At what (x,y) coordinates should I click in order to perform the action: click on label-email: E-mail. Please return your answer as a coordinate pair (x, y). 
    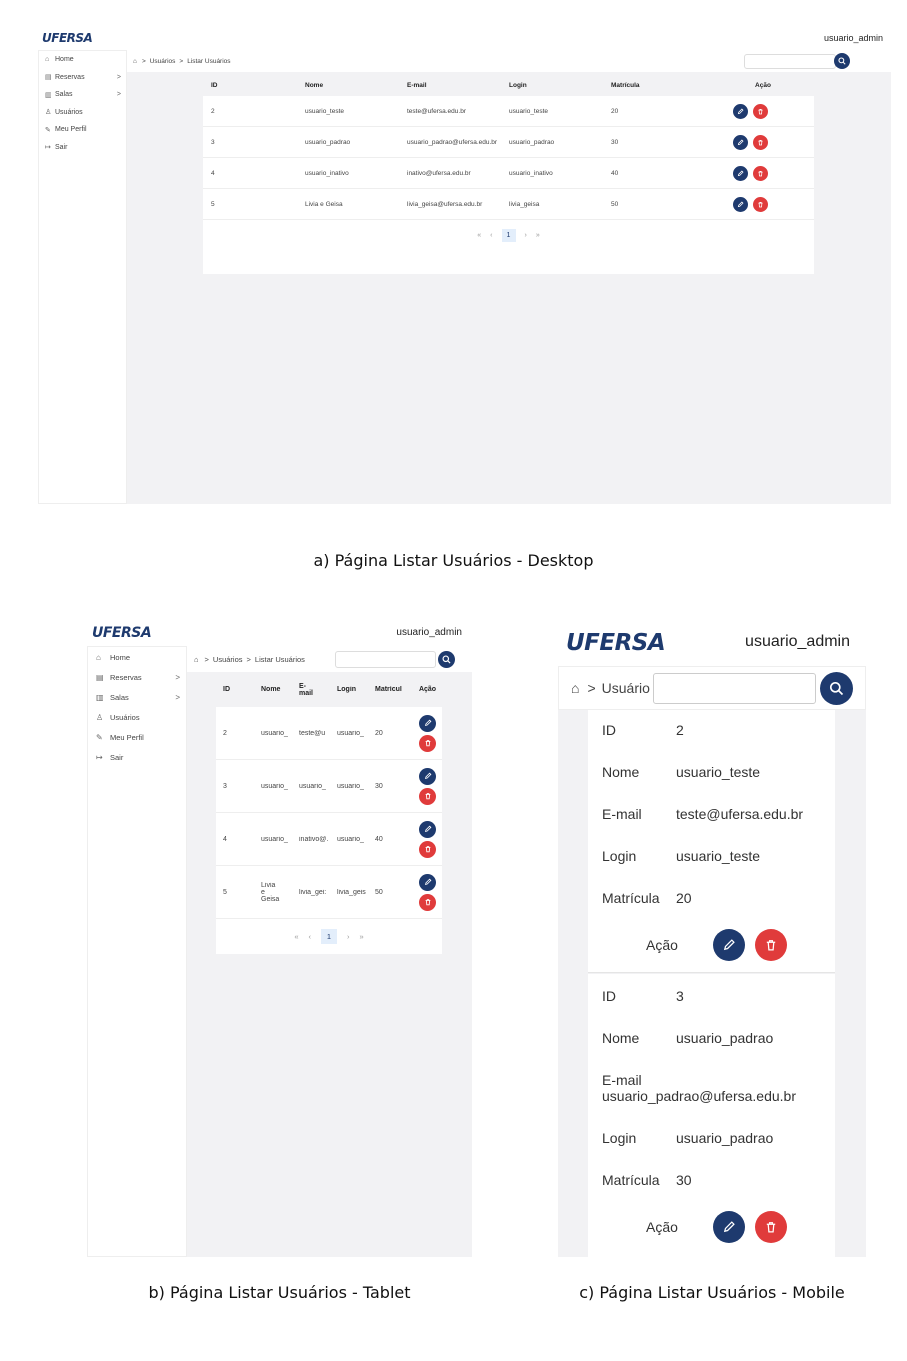
    Looking at the image, I should click on (622, 1080).